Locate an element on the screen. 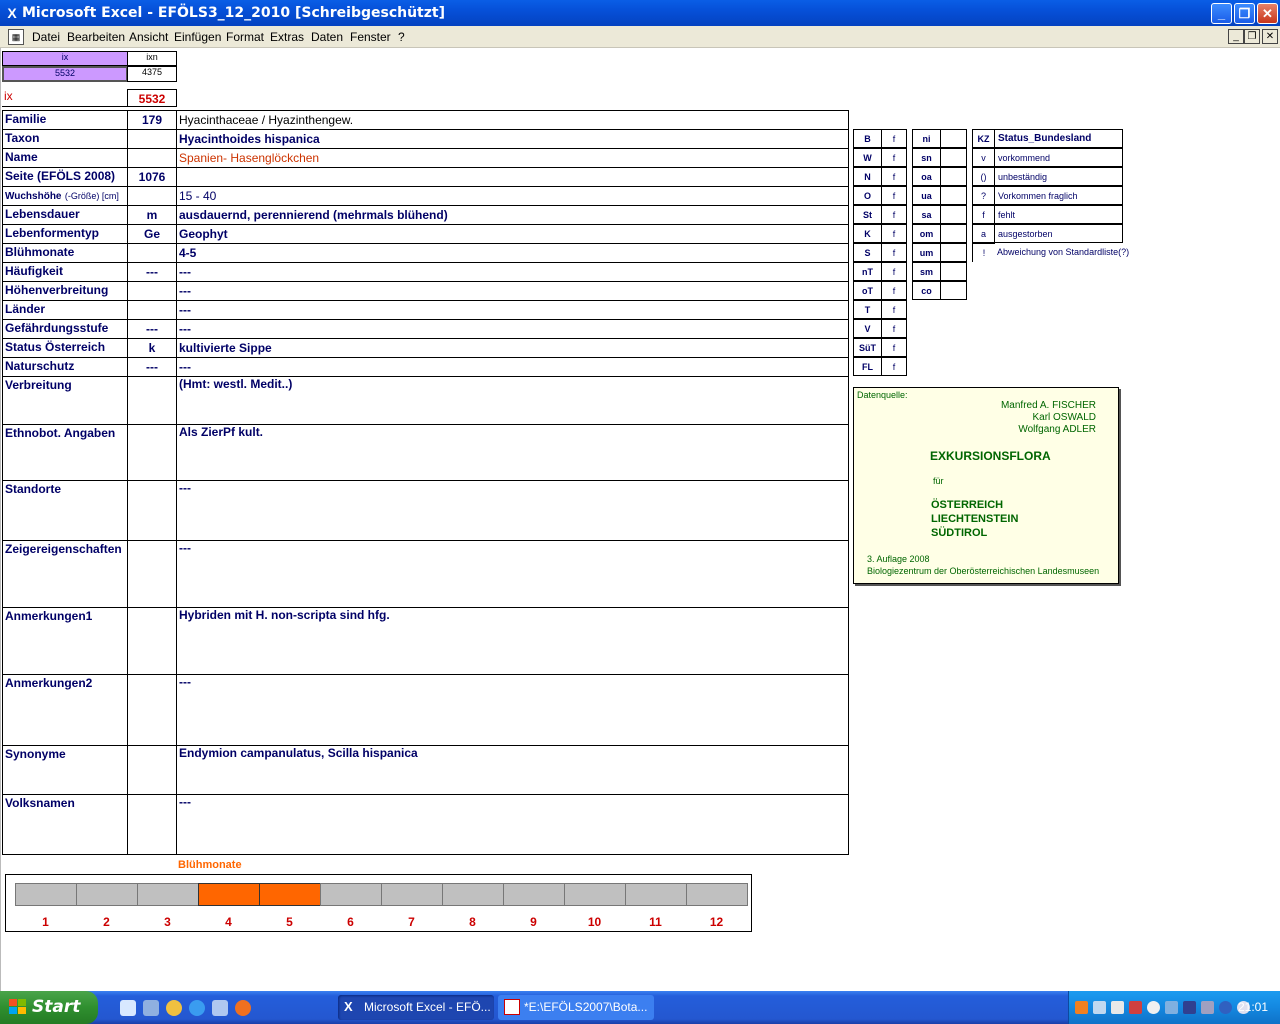 This screenshot has width=1280, height=1024. field-code: m is located at coordinates (152, 215).